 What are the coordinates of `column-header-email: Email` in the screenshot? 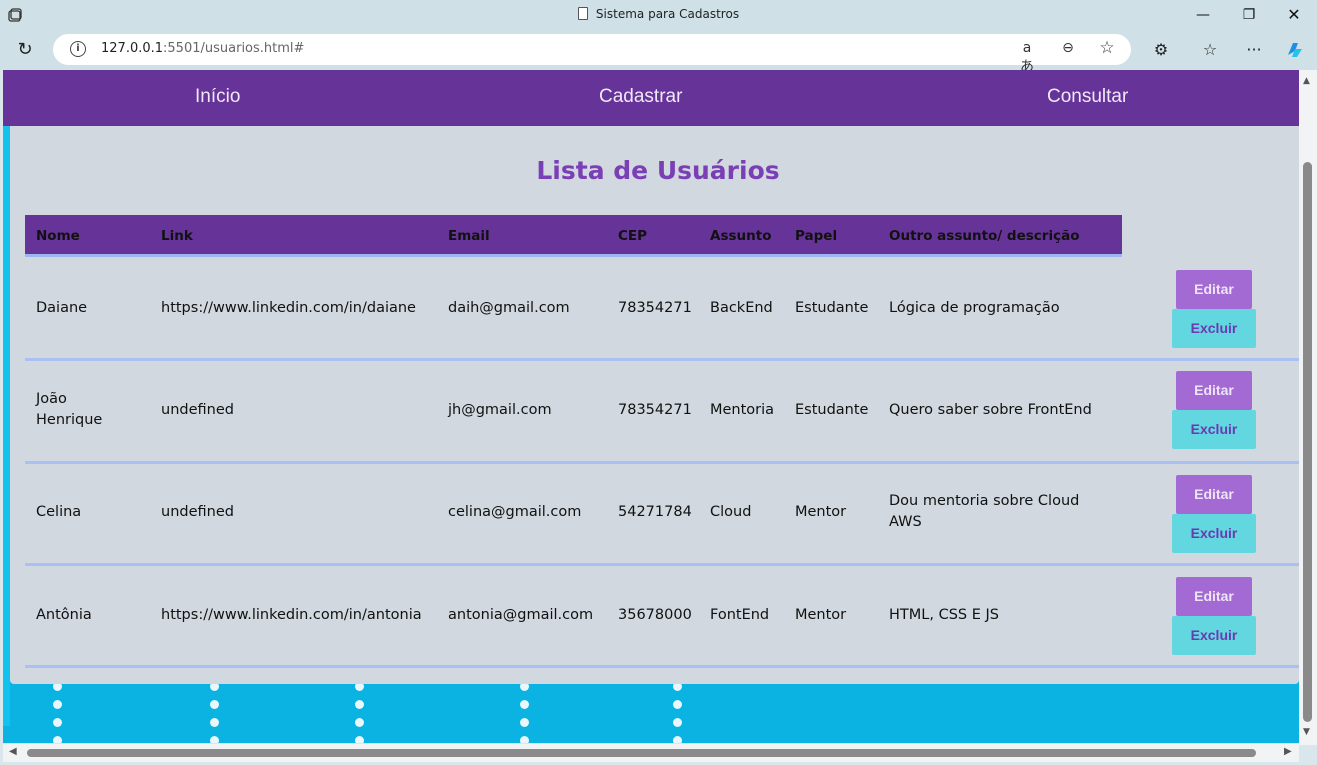 It's located at (469, 236).